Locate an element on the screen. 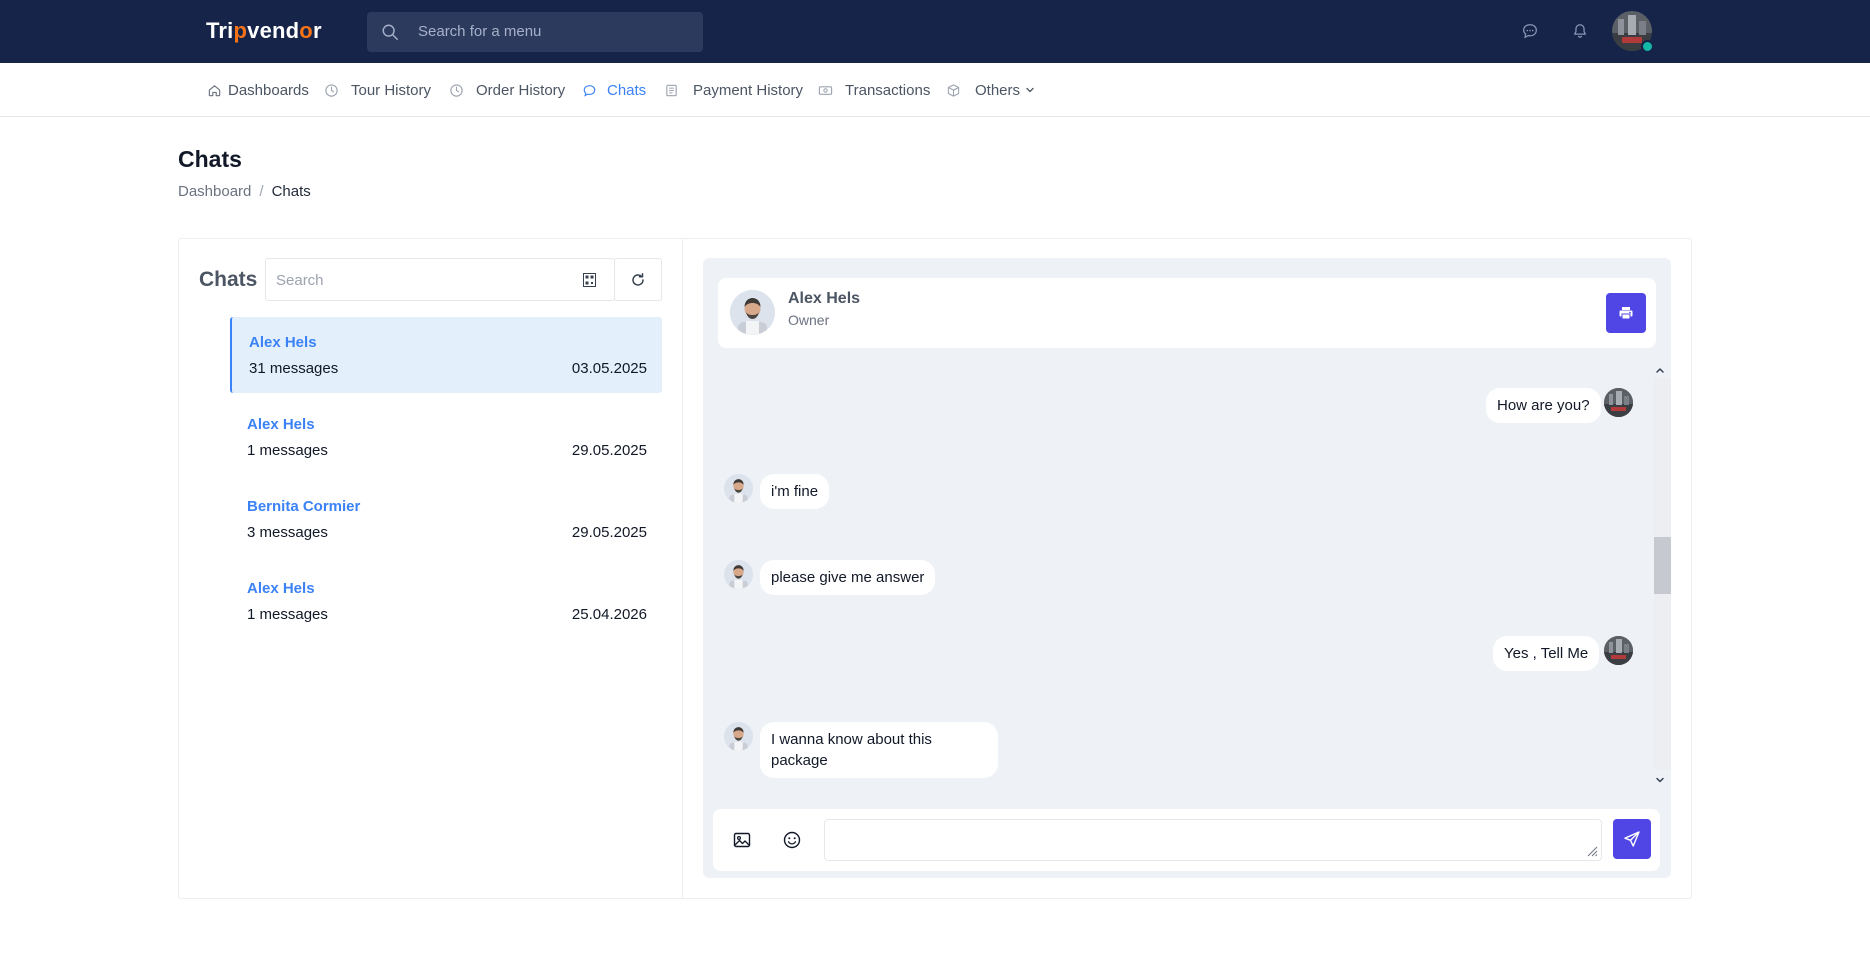 The width and height of the screenshot is (1870, 955). chat-list-item: Alex Hels 1 messages 29.05.2025 is located at coordinates (446, 437).